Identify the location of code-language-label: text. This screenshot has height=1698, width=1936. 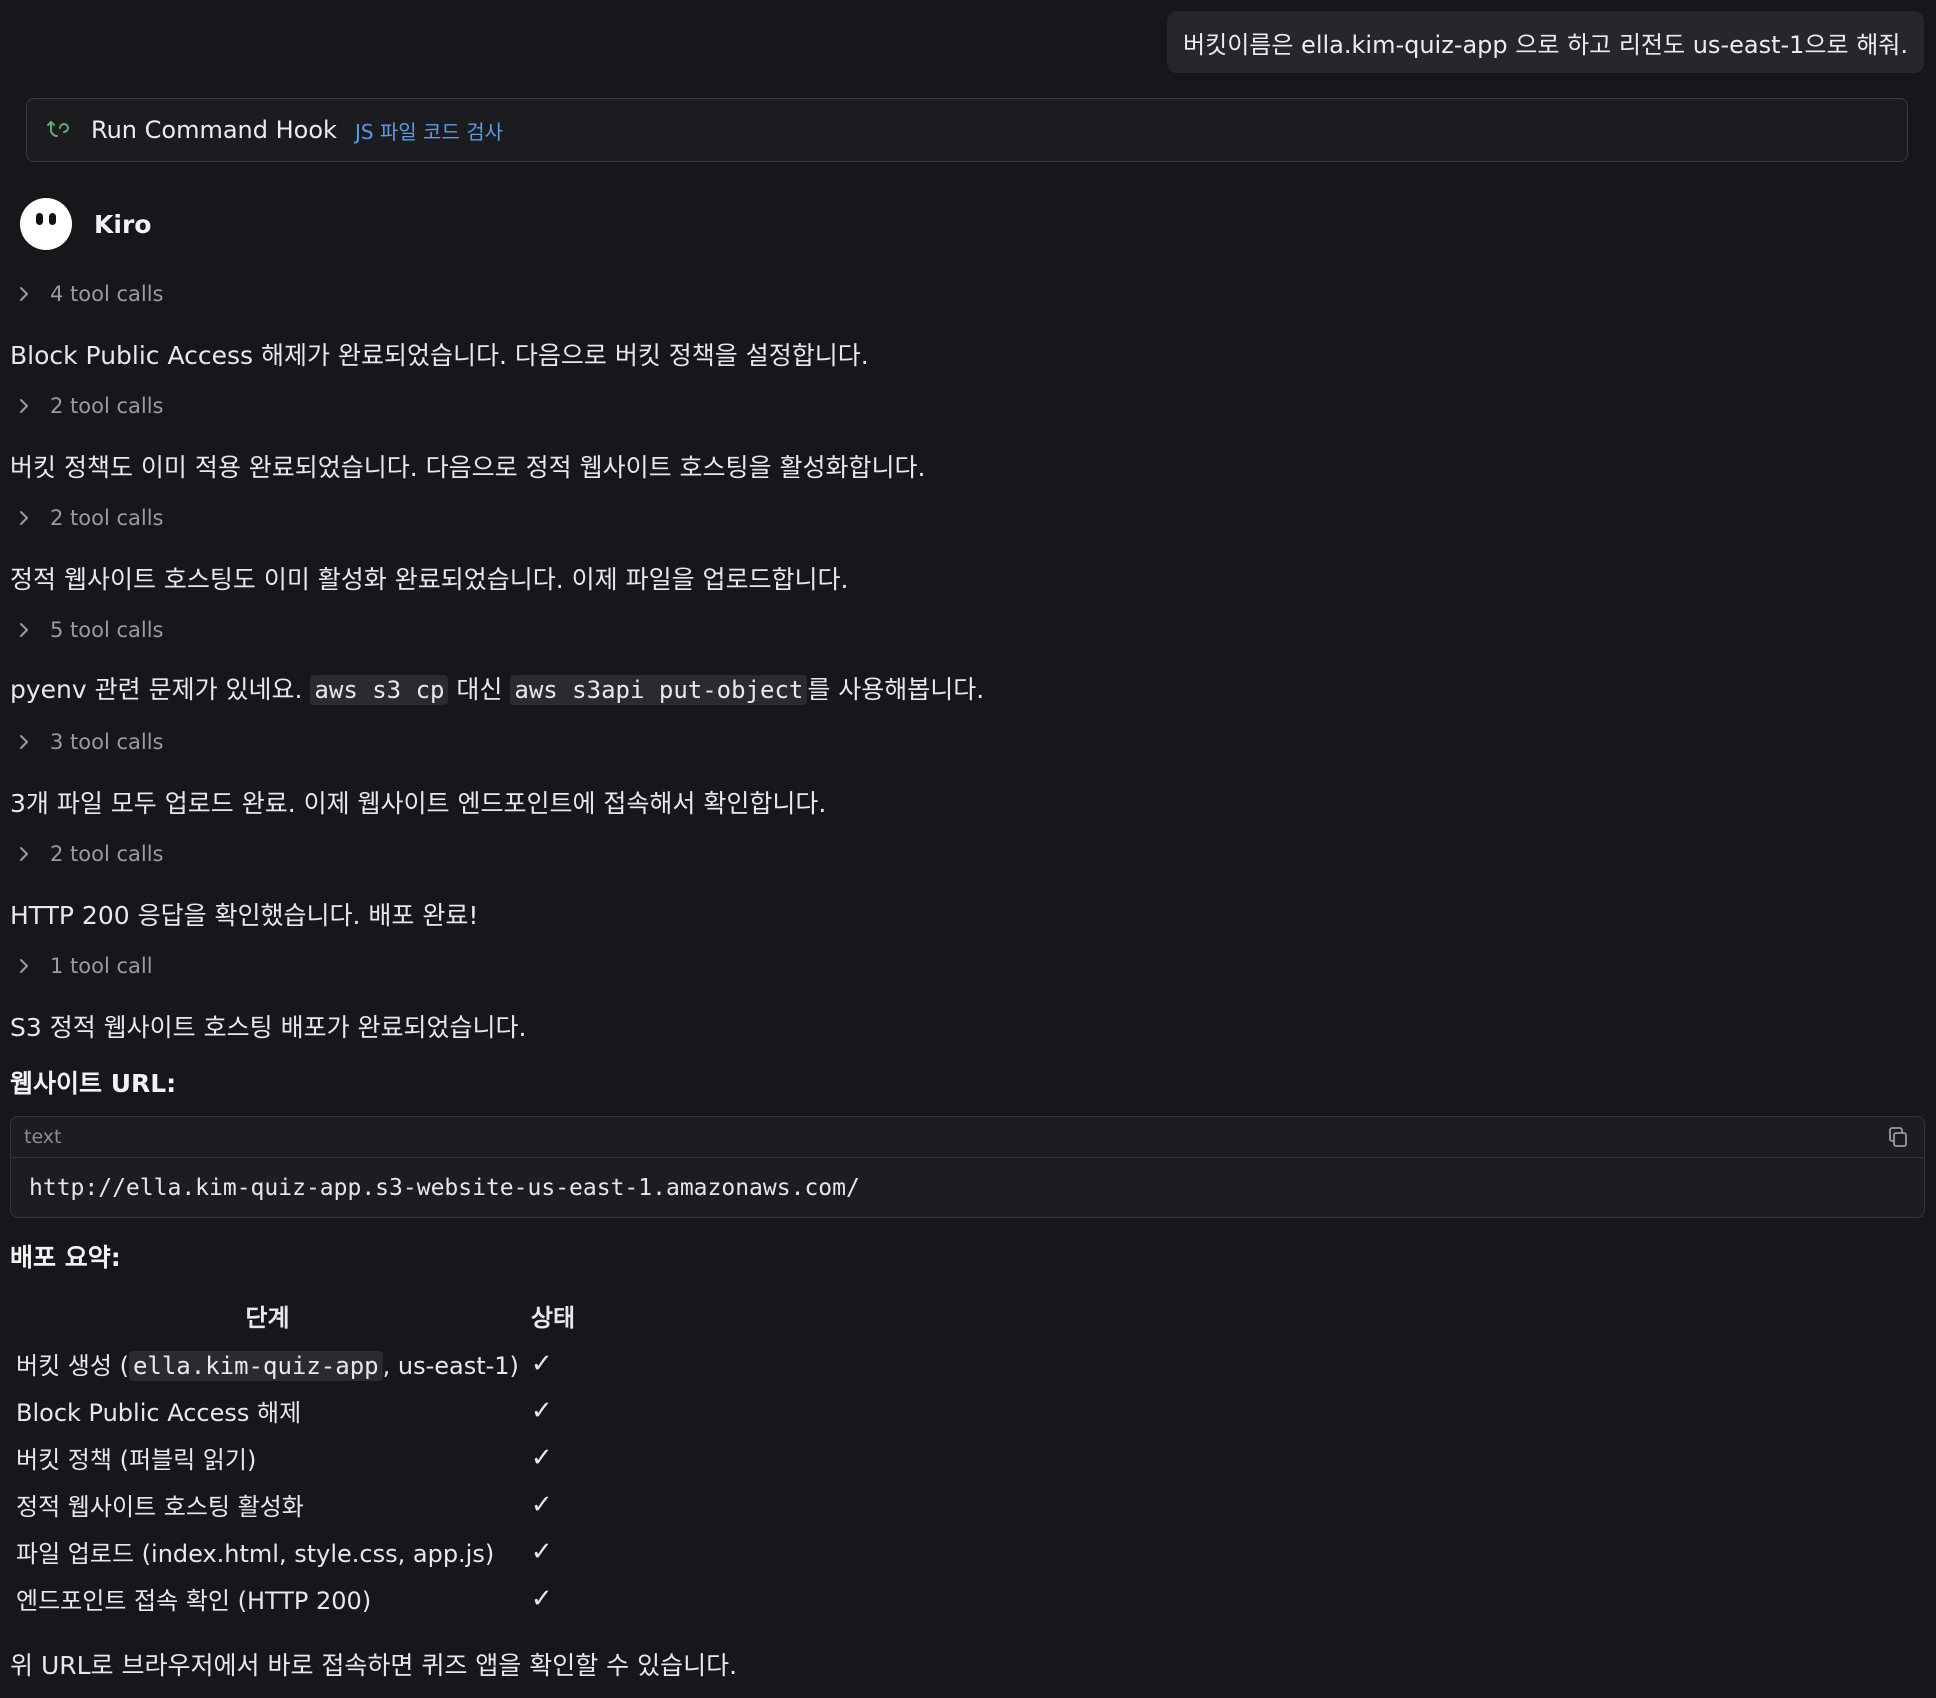
(43, 1137).